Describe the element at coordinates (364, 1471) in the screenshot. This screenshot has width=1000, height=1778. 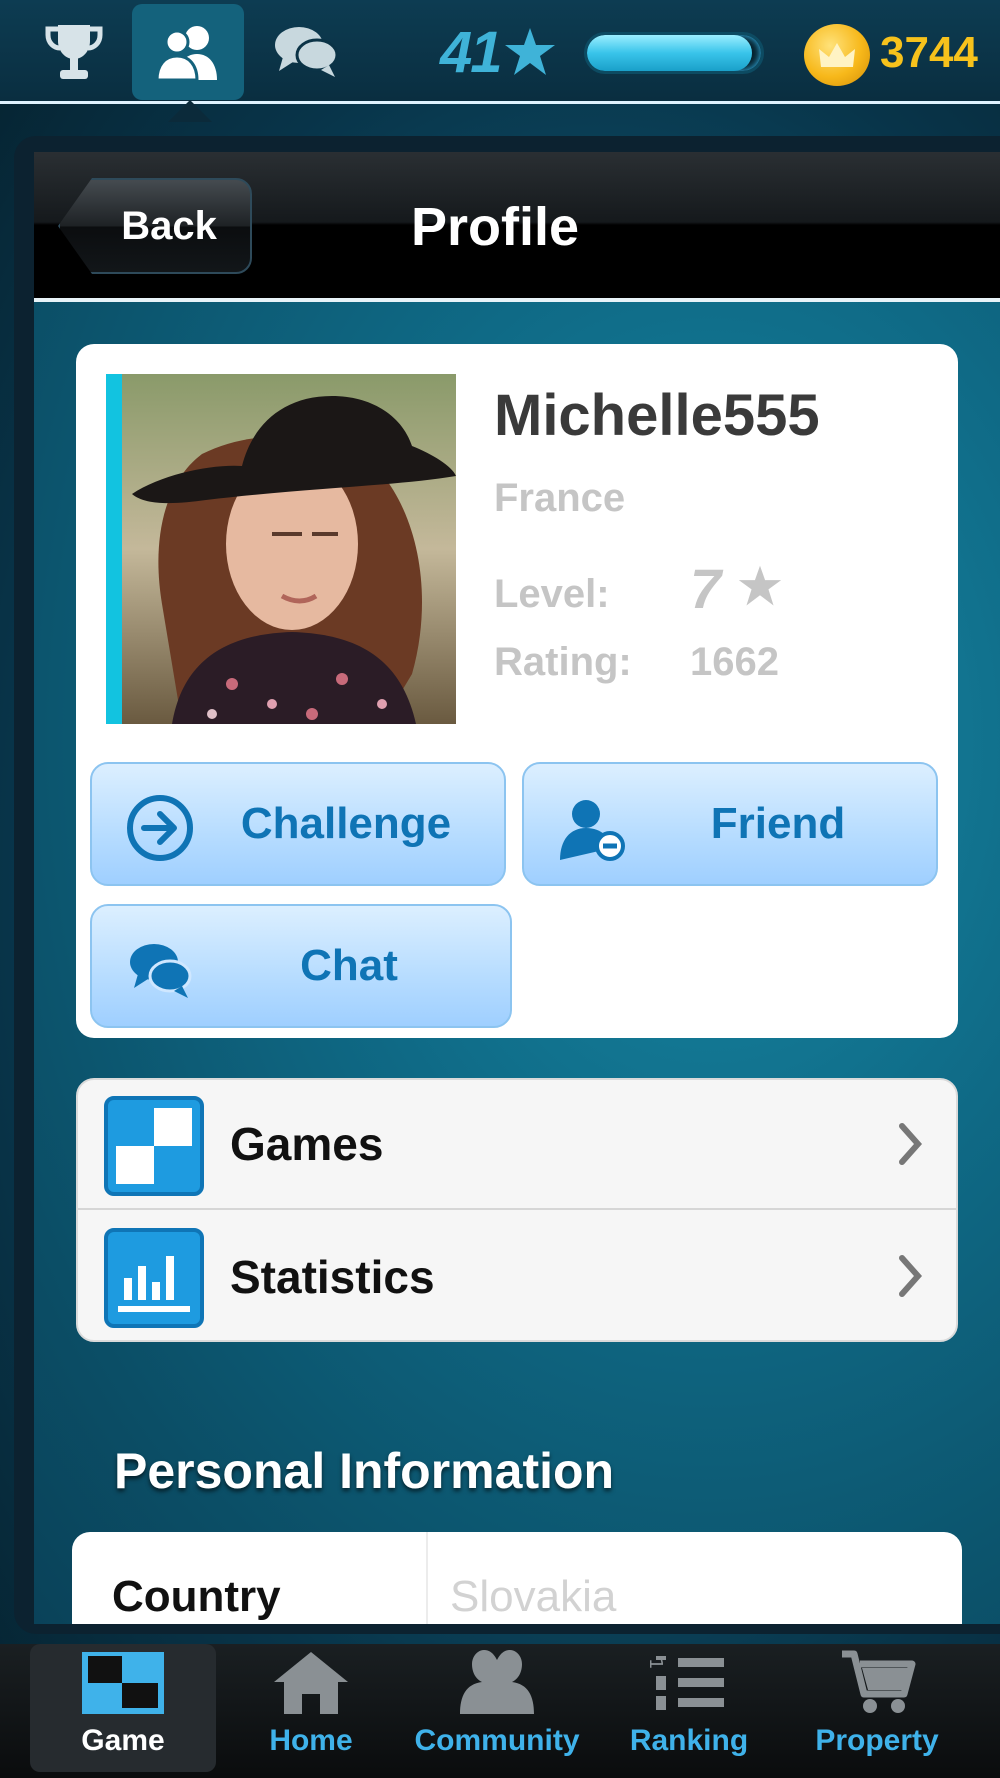
I see `personal-info-heading: Personal Information` at that location.